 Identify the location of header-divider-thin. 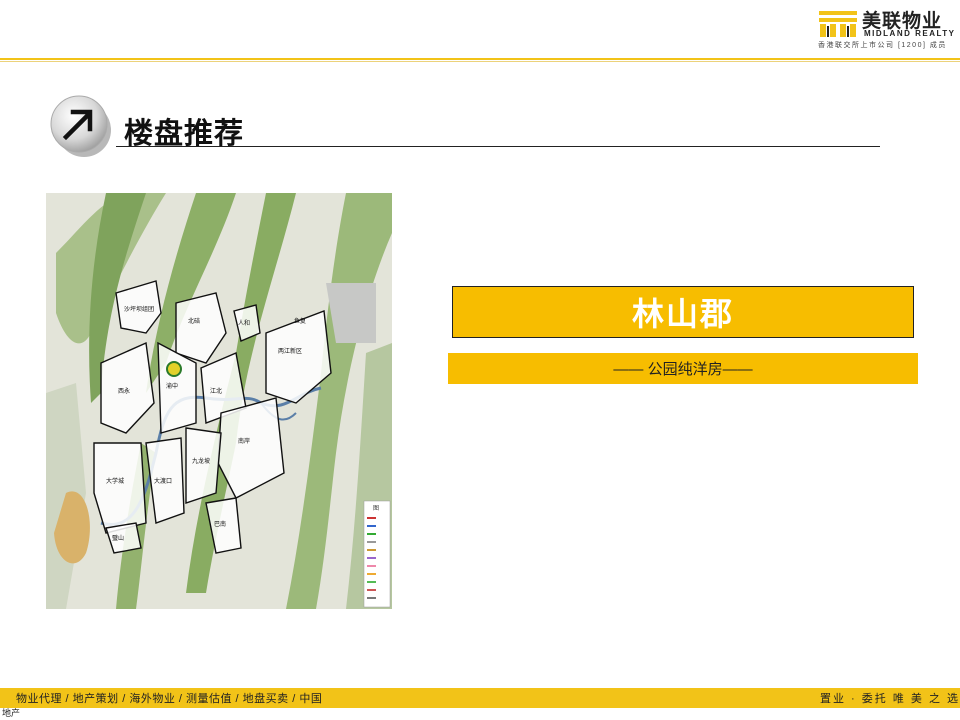
(480, 61).